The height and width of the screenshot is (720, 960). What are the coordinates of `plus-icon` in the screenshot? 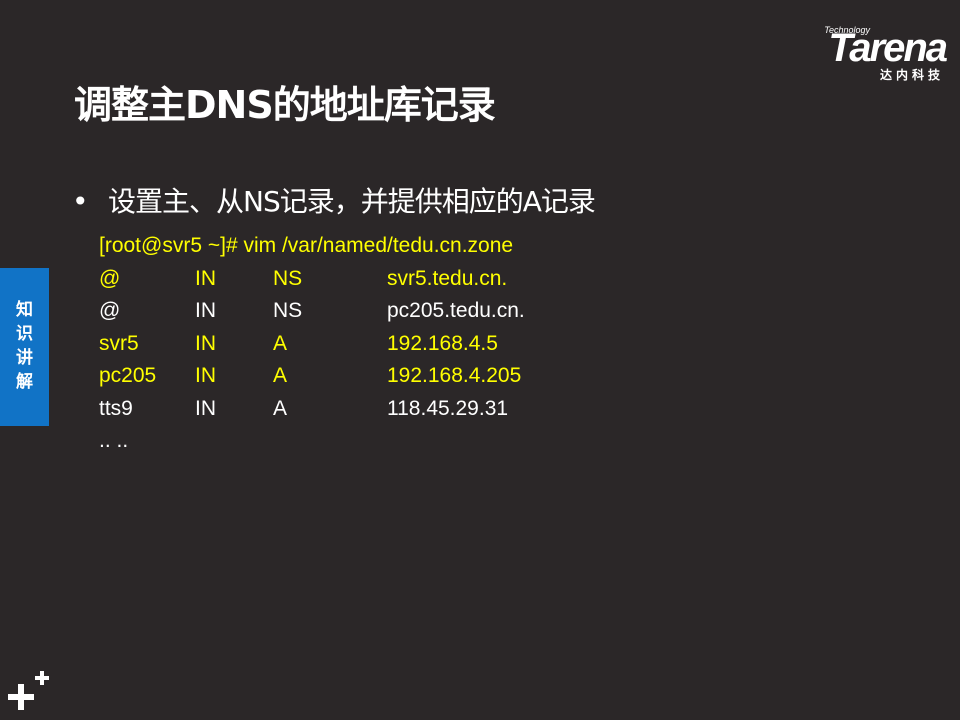 It's located at (28, 690).